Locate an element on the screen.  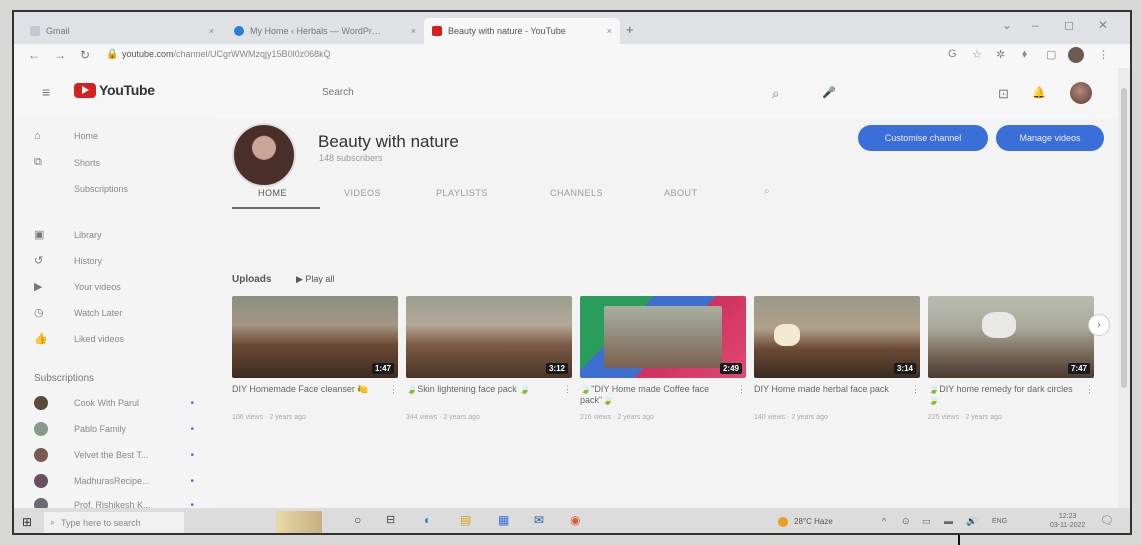
sidebar-item-home: ⌂ Home is located at coordinates (66, 136).